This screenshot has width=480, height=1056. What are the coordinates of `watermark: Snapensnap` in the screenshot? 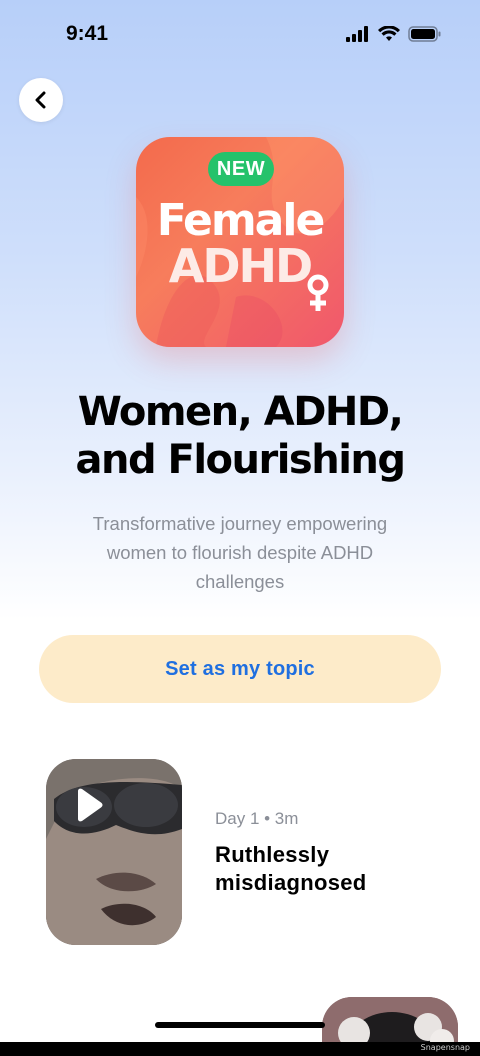 It's located at (445, 1047).